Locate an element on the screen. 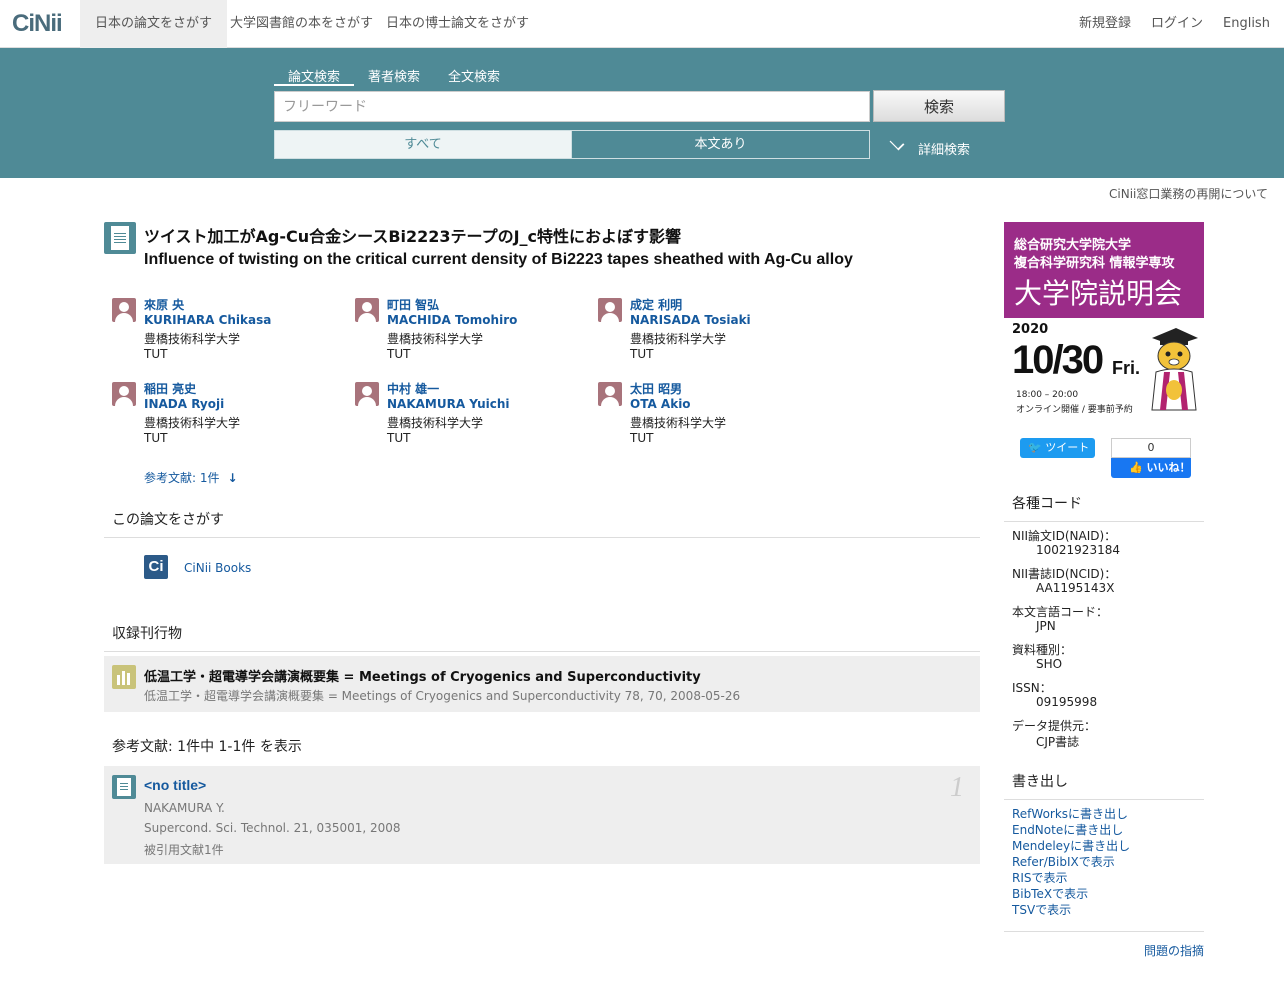 The image size is (1284, 989). banner-department: 複合科学研究科 情報学専攻 is located at coordinates (1094, 263).